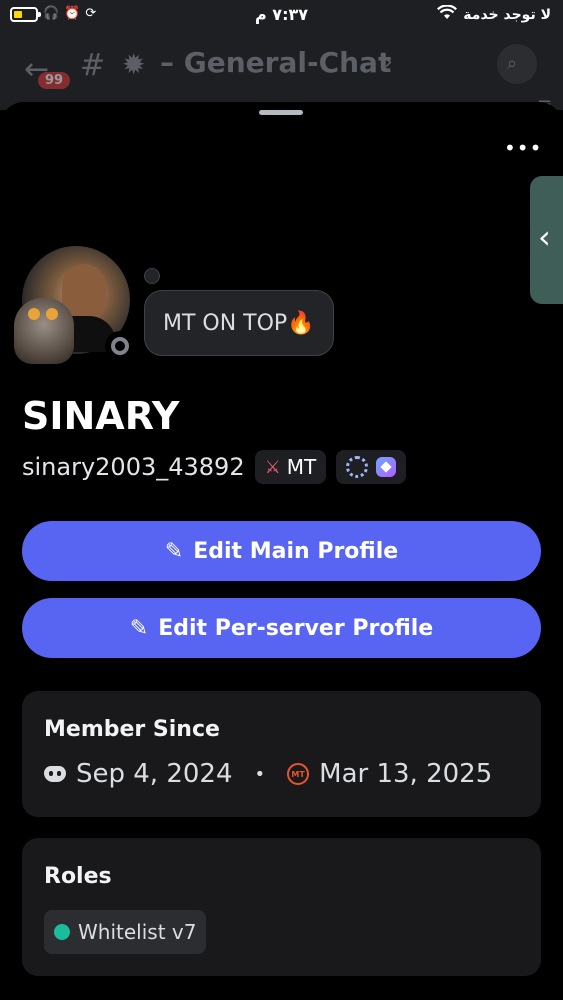 The height and width of the screenshot is (1000, 563). What do you see at coordinates (406, 774) in the screenshot?
I see `server-join-date: Mar 13, 2025` at bounding box center [406, 774].